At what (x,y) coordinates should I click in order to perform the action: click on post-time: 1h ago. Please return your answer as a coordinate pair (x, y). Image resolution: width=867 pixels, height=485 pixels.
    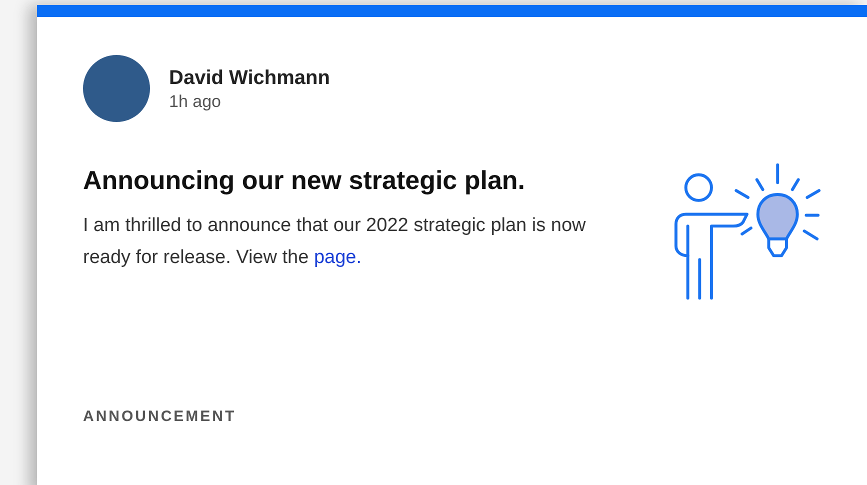
    Looking at the image, I should click on (195, 101).